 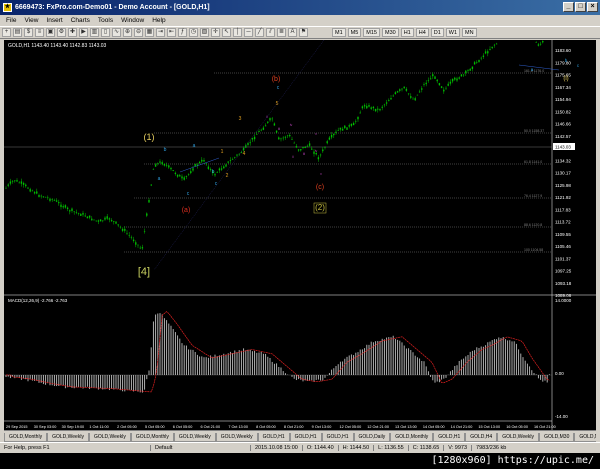 What do you see at coordinates (281, 32) in the screenshot?
I see `fibo-icon: ≣` at bounding box center [281, 32].